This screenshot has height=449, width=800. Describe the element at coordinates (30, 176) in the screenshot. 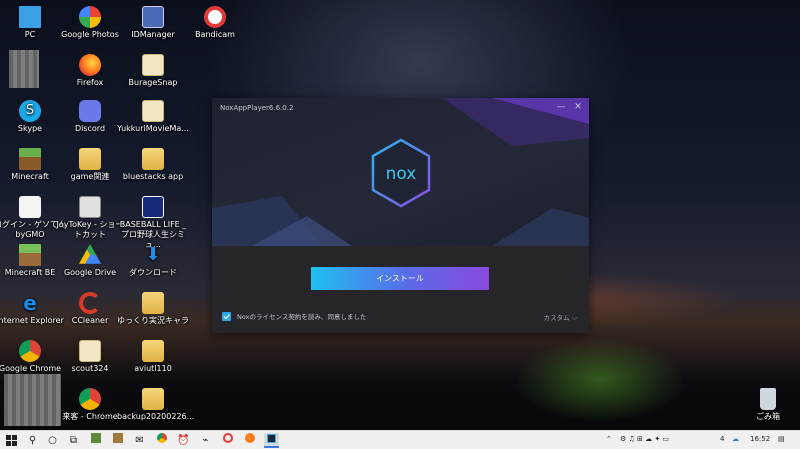

I see `desktop-icon-label: Minecraft` at that location.